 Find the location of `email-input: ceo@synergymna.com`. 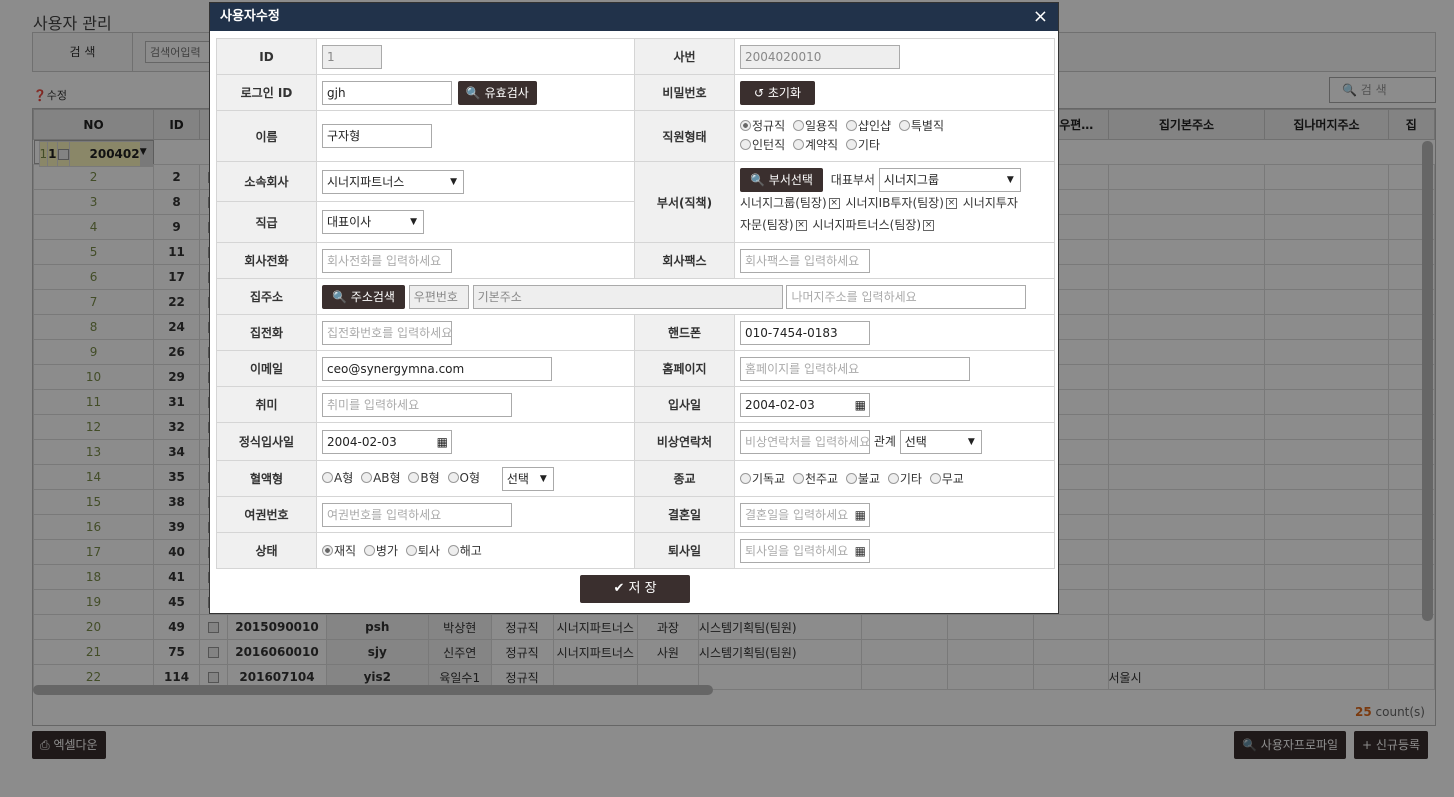

email-input: ceo@synergymna.com is located at coordinates (437, 368).